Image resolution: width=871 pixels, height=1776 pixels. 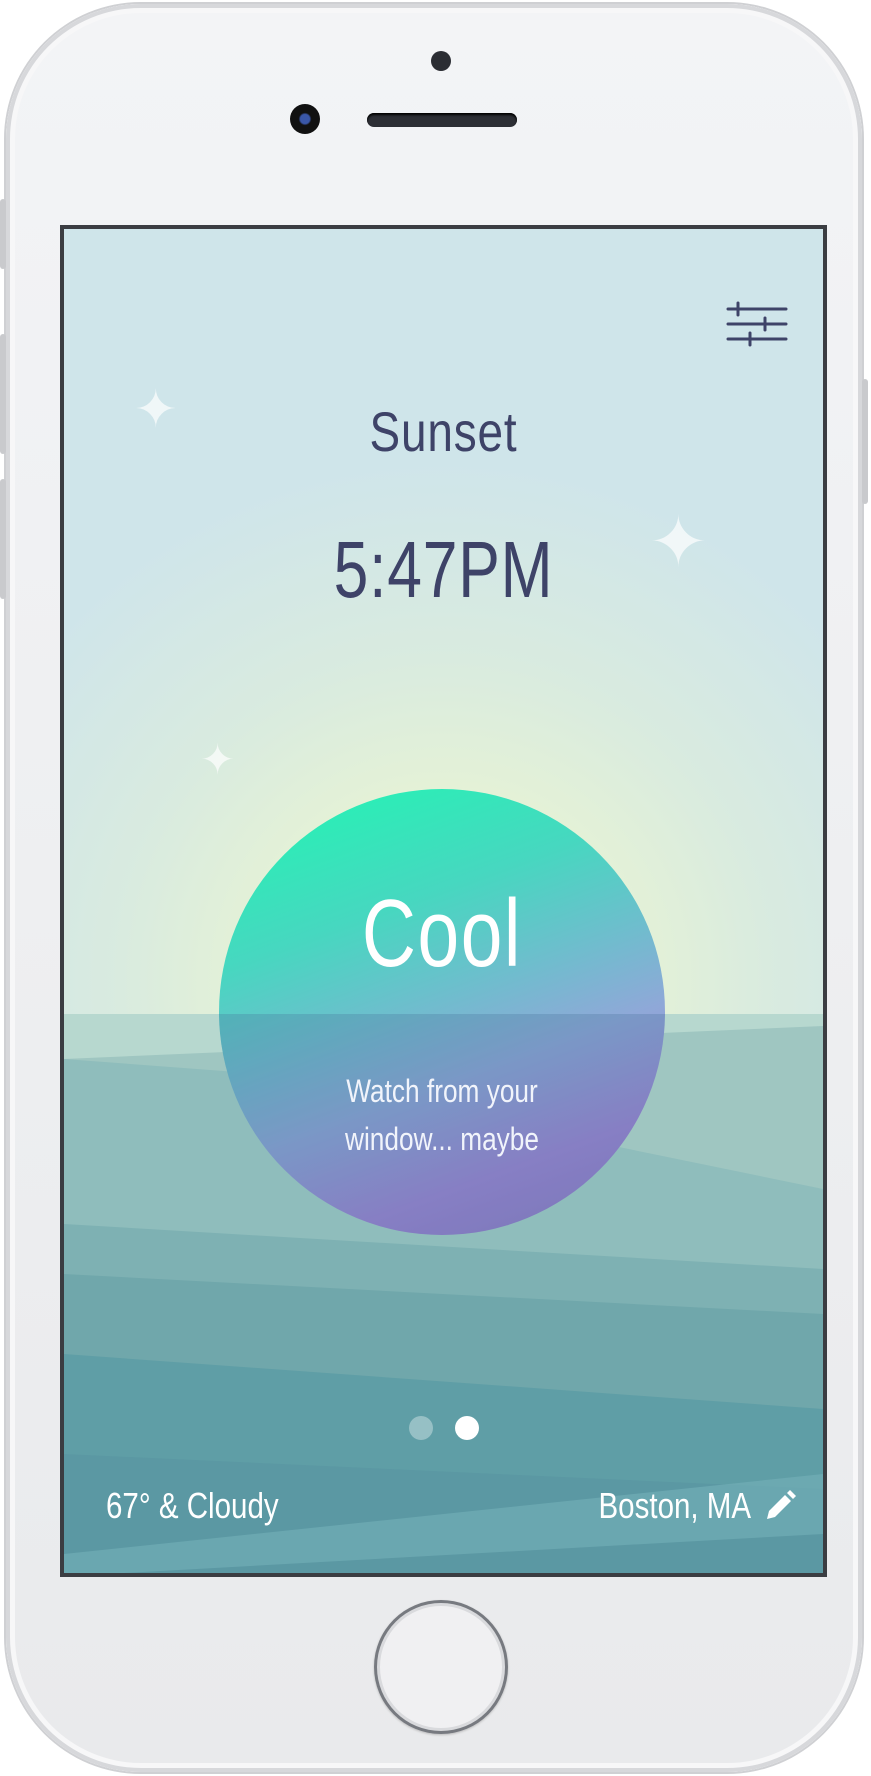 What do you see at coordinates (3, 539) in the screenshot?
I see `volume-down-button` at bounding box center [3, 539].